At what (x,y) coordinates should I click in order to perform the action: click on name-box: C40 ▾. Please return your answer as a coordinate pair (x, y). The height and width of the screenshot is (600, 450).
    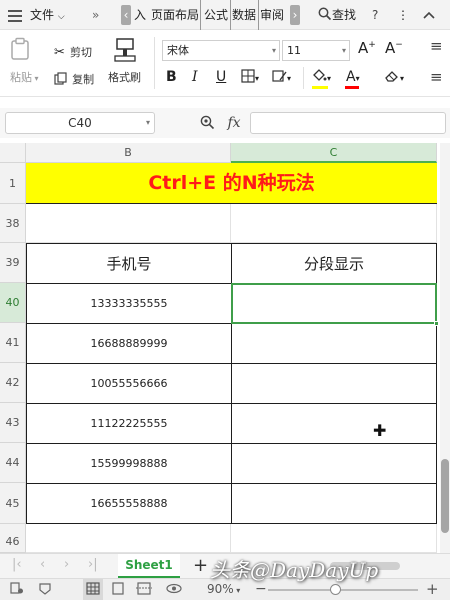
    Looking at the image, I should click on (80, 123).